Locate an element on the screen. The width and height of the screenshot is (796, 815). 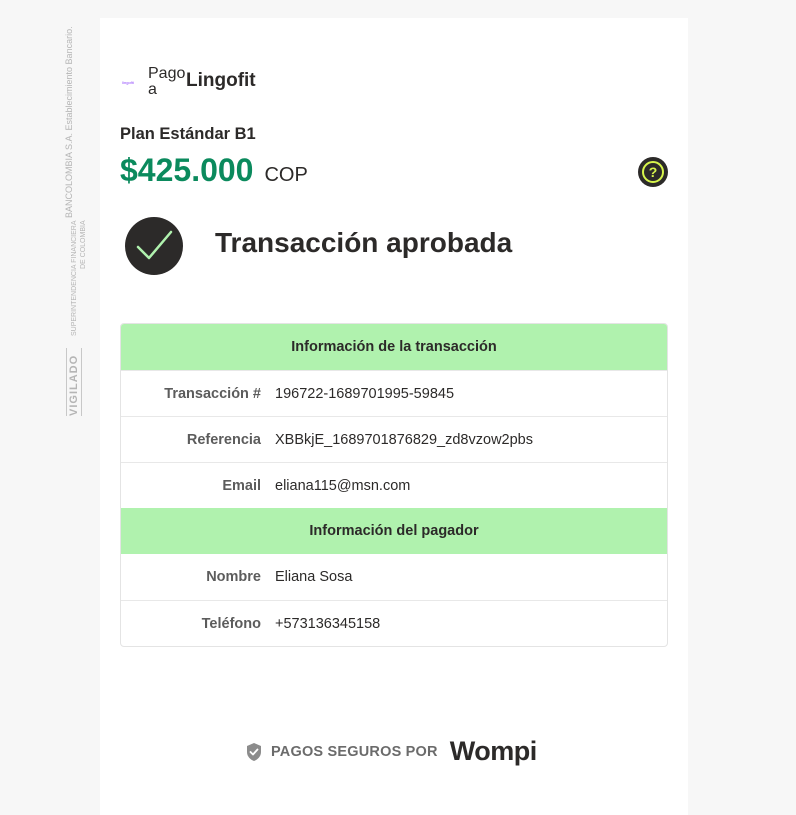
row-label: Teléfono is located at coordinates (231, 623).